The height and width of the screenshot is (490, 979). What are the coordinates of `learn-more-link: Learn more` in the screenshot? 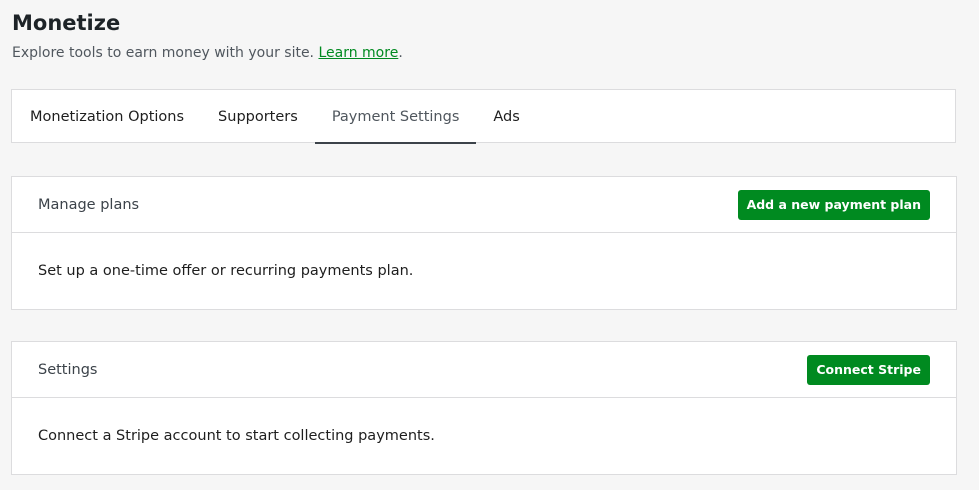 It's located at (358, 53).